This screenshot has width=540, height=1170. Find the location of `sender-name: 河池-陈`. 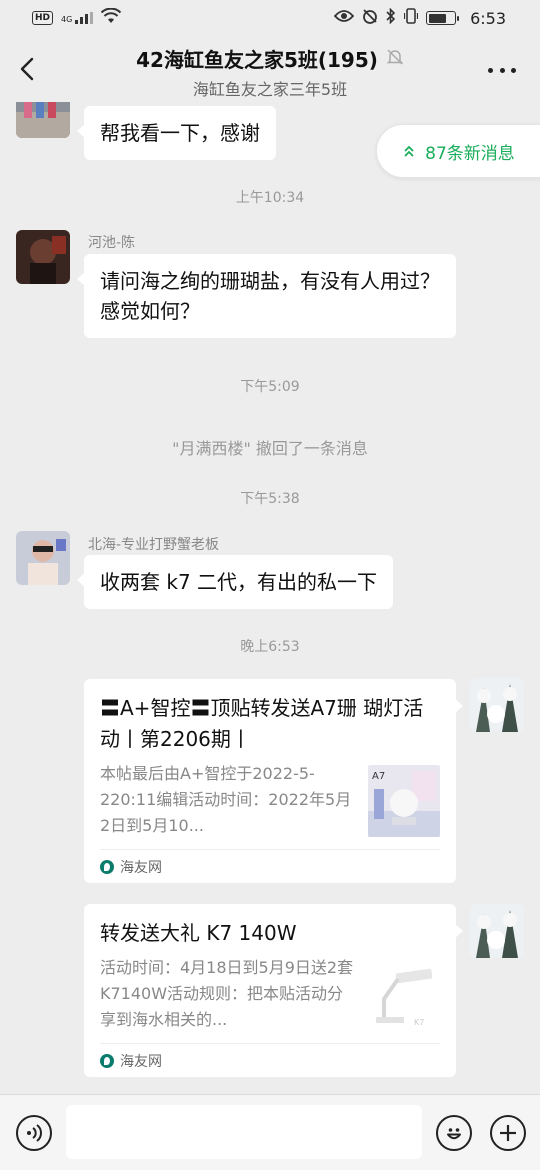

sender-name: 河池-陈 is located at coordinates (112, 243).